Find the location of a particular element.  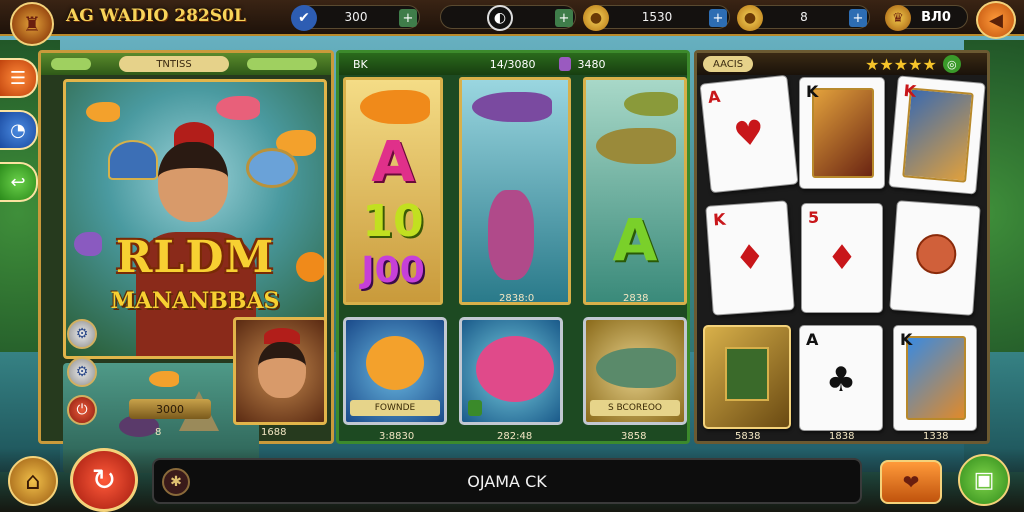

side-profile-button: ◔ is located at coordinates (19, 130).